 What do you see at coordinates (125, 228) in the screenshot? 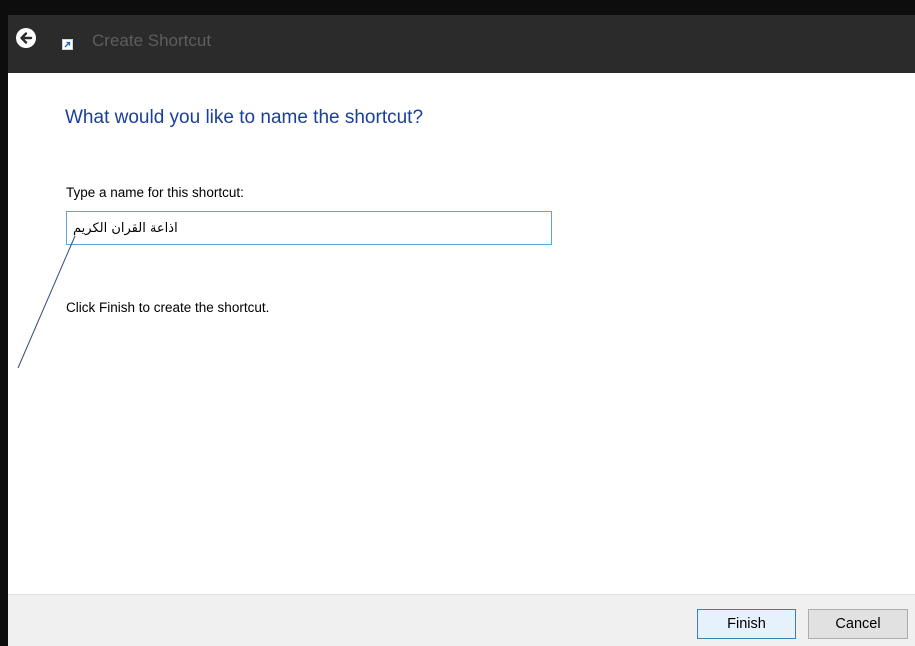
I see `shortcut-name-value: اذاعة القران الكريم` at bounding box center [125, 228].